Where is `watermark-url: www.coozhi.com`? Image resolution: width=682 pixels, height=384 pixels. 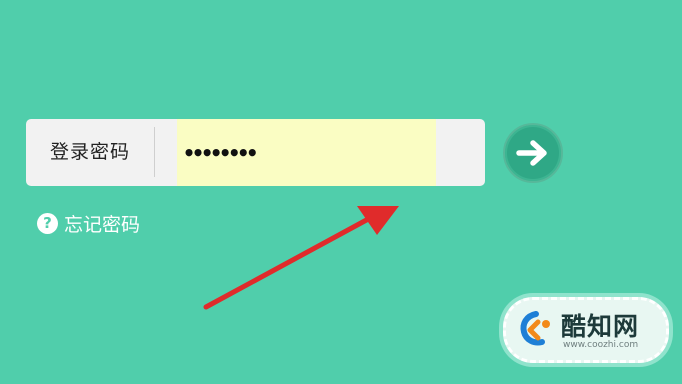
watermark-url: www.coozhi.com is located at coordinates (601, 345).